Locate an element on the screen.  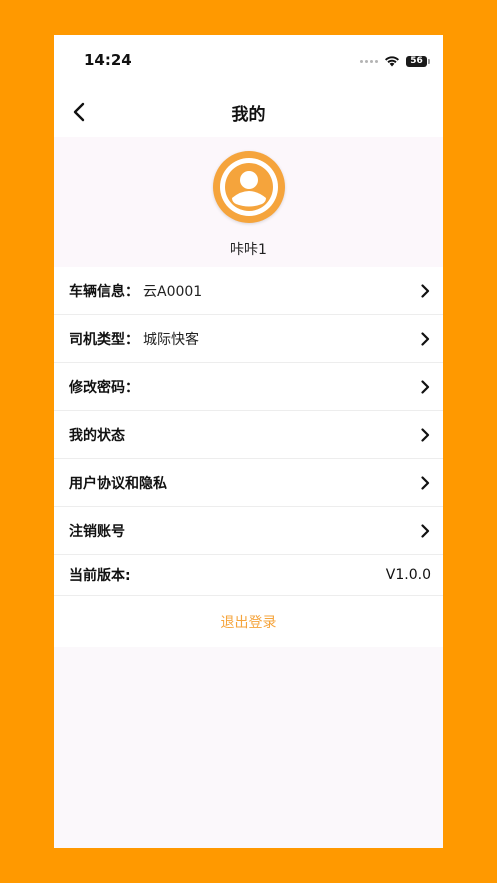
status-time: 14:24 is located at coordinates (108, 60).